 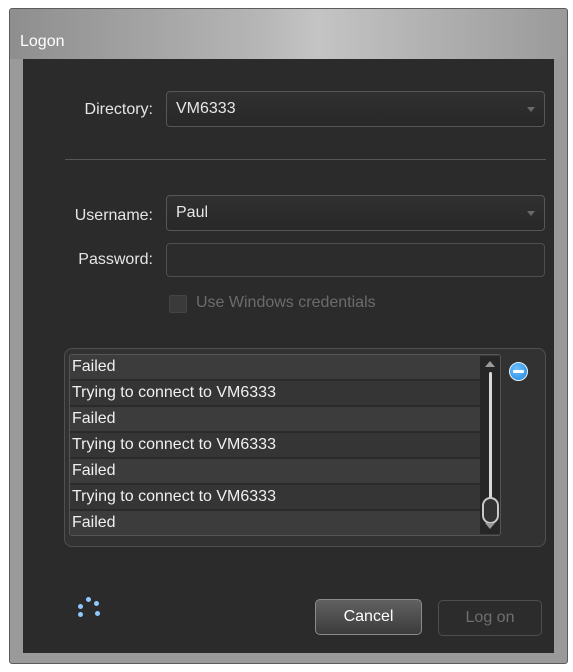 I want to click on username-label: Username:, so click(x=113, y=215).